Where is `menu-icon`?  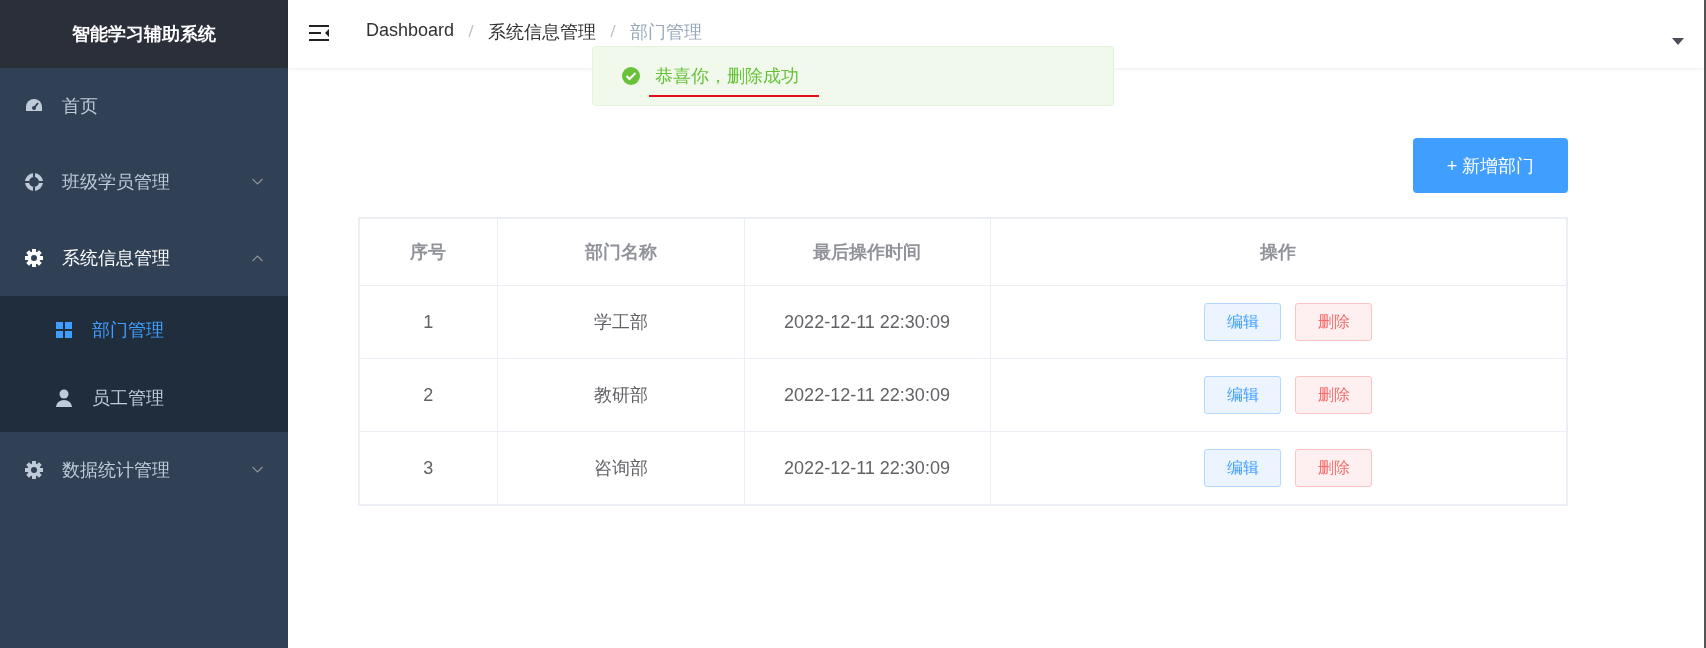
menu-icon is located at coordinates (319, 33).